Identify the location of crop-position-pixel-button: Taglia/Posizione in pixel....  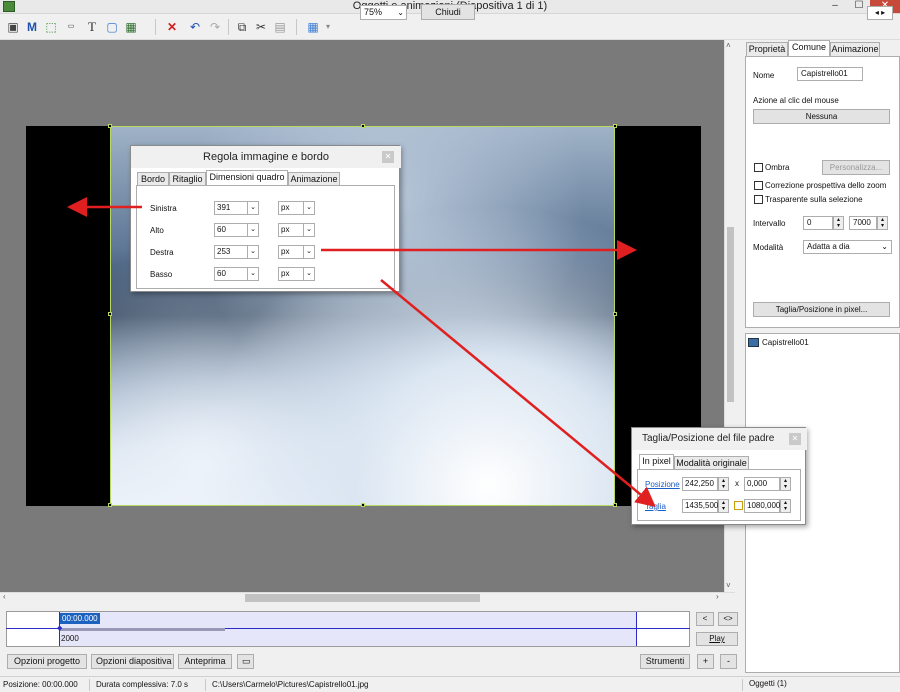
(821, 309).